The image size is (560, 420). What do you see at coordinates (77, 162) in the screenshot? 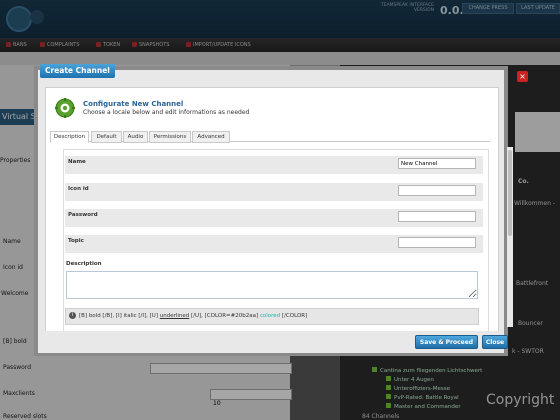
I see `name-label: Name` at bounding box center [77, 162].